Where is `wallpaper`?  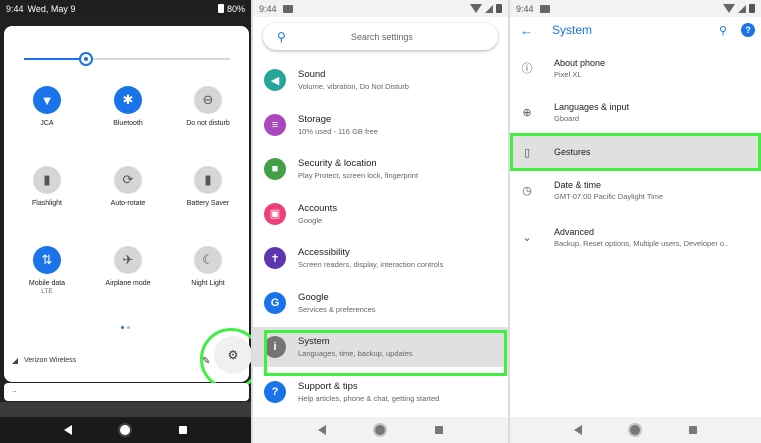 wallpaper is located at coordinates (125, 410).